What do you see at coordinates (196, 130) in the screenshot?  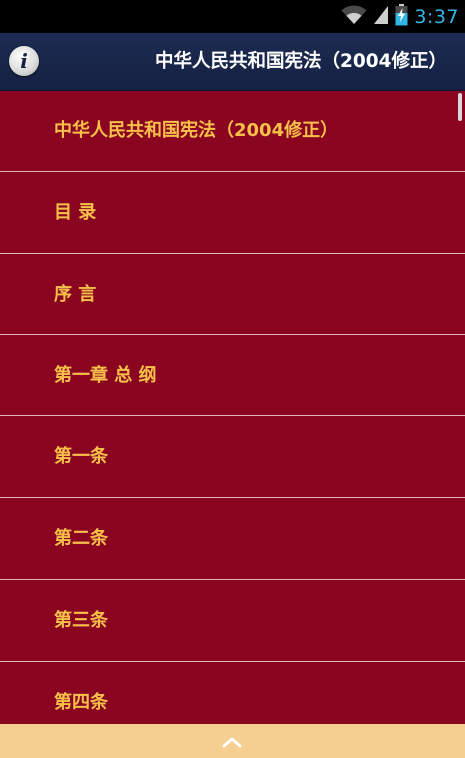 I see `list-item-label: 中华人民共和国宪法（2004修正）` at bounding box center [196, 130].